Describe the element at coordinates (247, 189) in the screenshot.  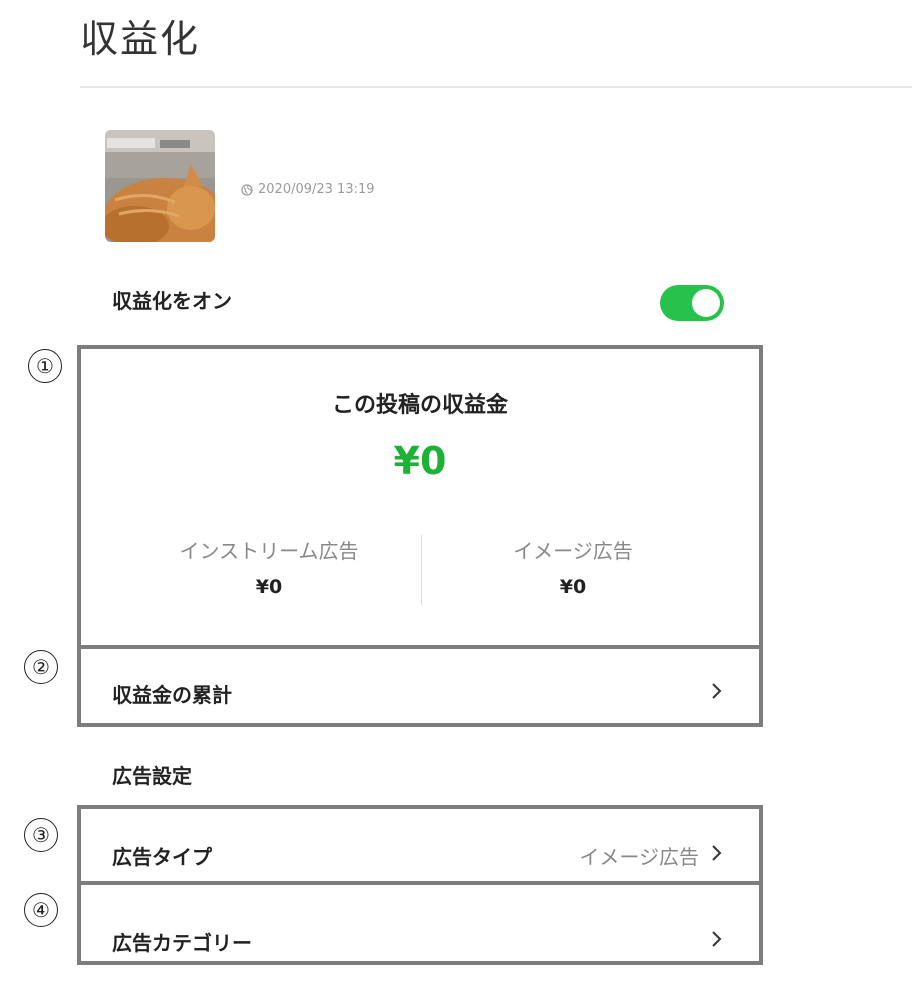
I see `globe-icon` at that location.